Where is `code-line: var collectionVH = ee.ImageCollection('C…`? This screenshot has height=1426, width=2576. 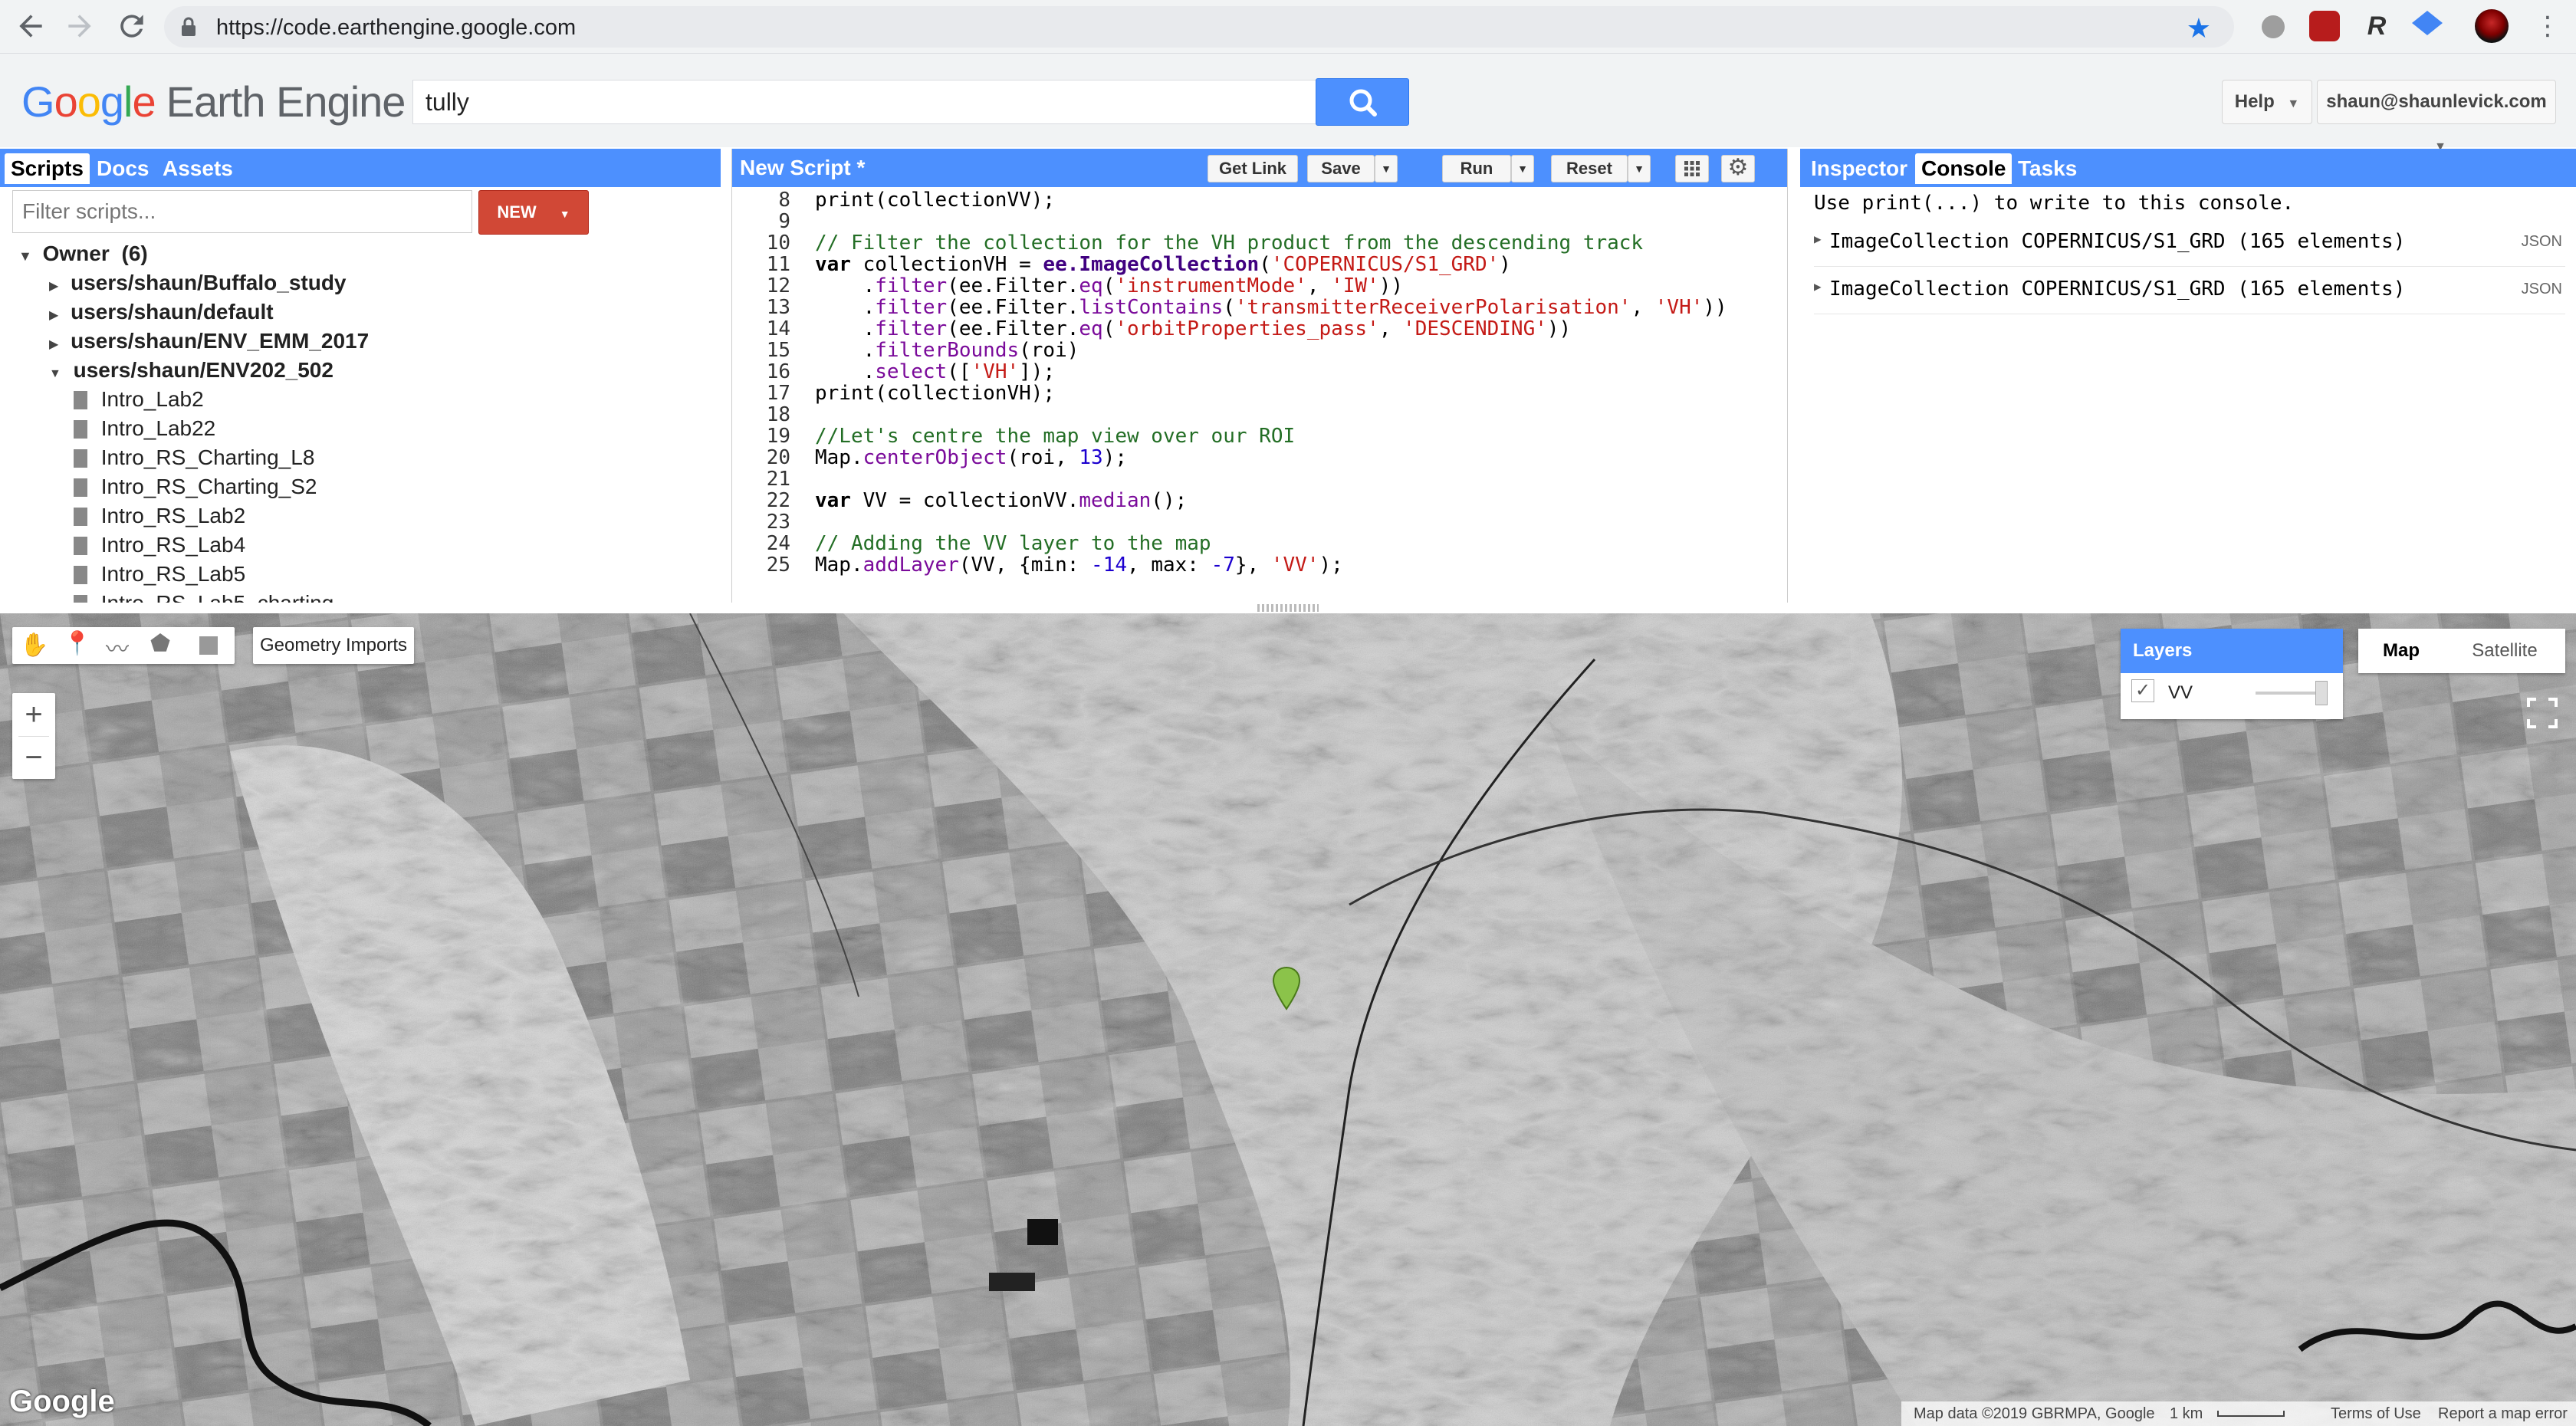
code-line: var collectionVH = ee.ImageCollection('C… is located at coordinates (1163, 264).